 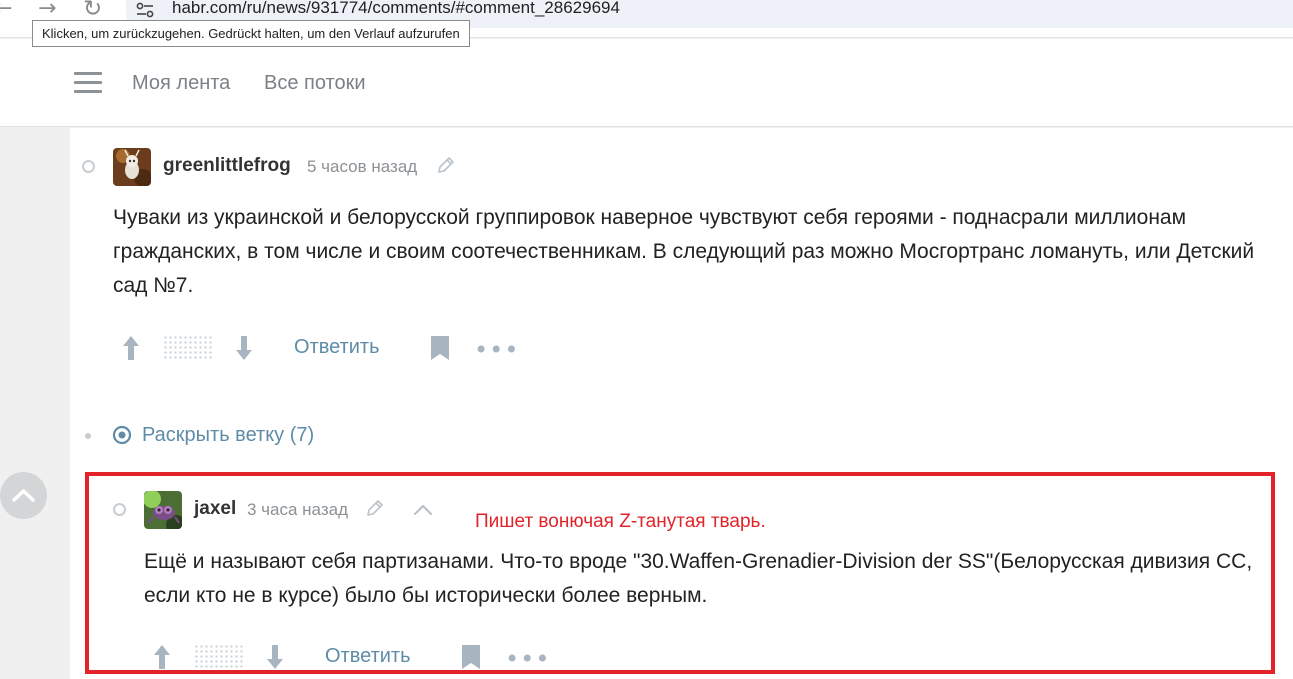 What do you see at coordinates (215, 509) in the screenshot?
I see `comment-author: jaxel` at bounding box center [215, 509].